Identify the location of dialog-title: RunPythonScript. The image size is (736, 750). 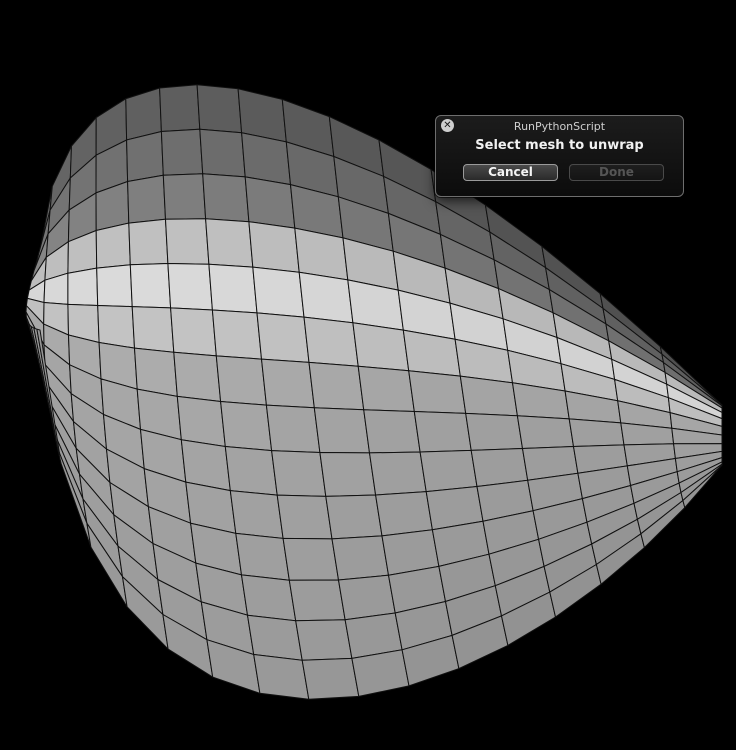
(559, 126).